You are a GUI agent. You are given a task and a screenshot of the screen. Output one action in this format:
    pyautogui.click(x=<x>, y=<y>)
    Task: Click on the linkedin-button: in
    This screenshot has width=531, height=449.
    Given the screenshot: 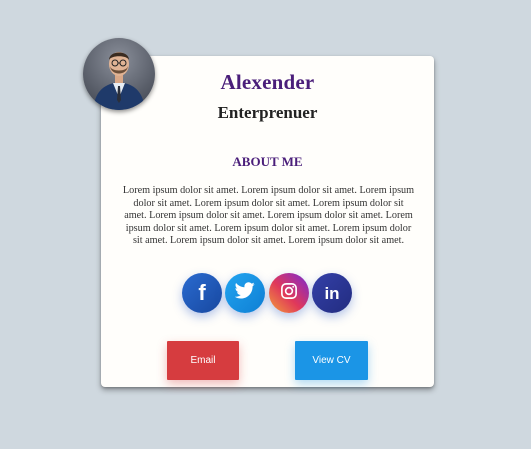 What is the action you would take?
    pyautogui.click(x=332, y=293)
    